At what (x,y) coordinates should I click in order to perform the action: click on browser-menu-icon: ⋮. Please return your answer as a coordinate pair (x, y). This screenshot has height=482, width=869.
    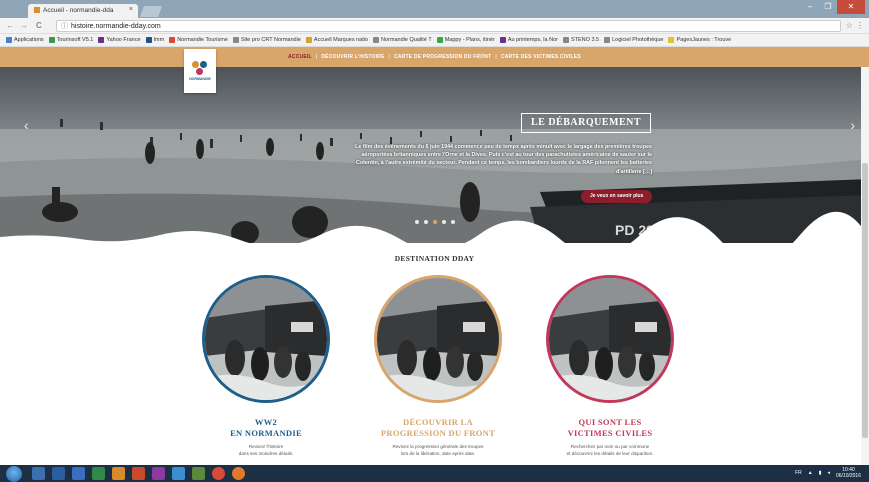
    Looking at the image, I should click on (860, 25).